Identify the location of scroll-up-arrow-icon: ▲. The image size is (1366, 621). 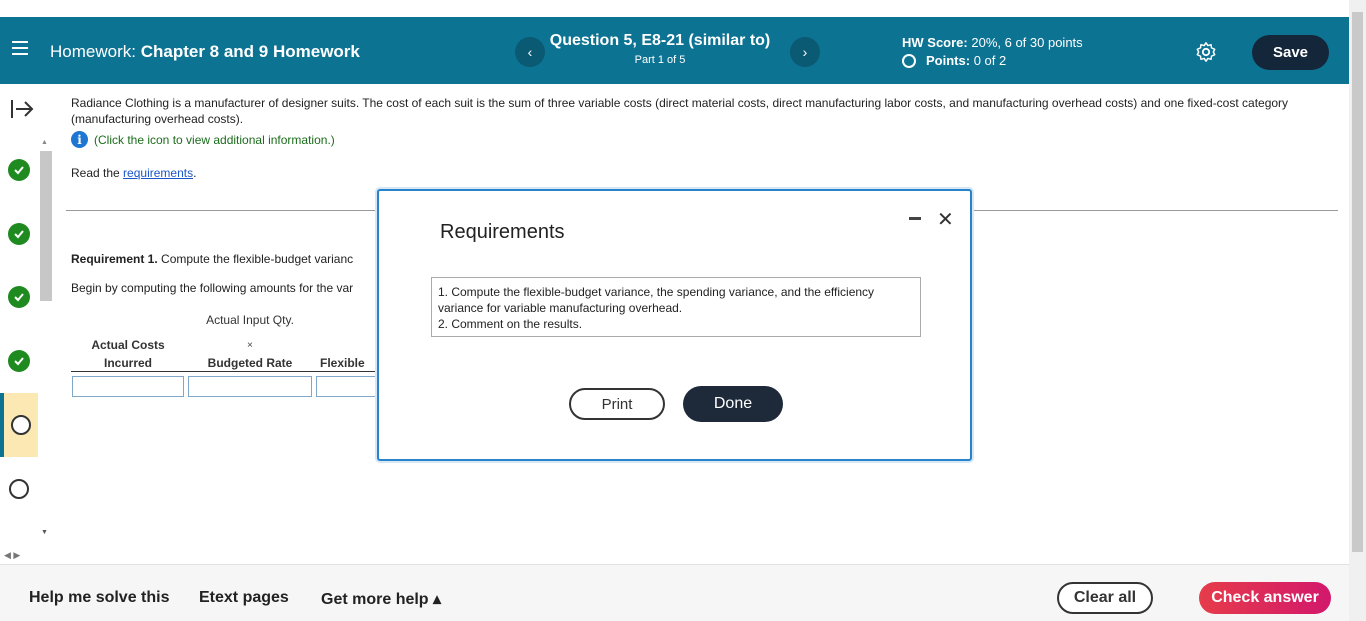
(44, 142).